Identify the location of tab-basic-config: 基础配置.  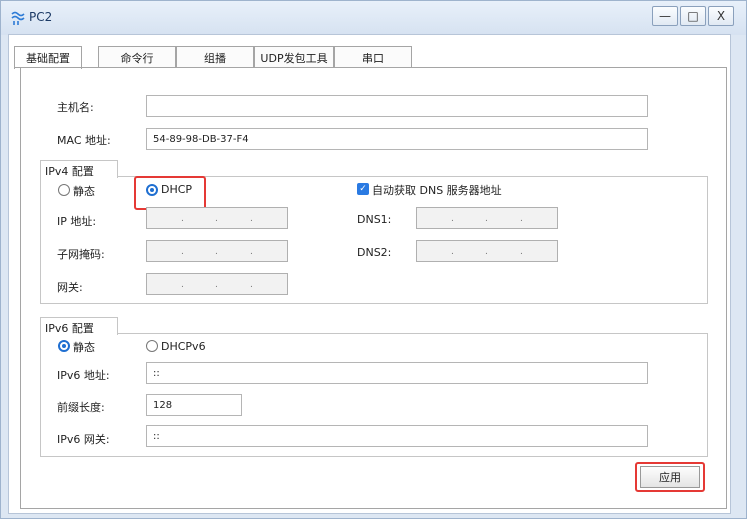
(48, 57).